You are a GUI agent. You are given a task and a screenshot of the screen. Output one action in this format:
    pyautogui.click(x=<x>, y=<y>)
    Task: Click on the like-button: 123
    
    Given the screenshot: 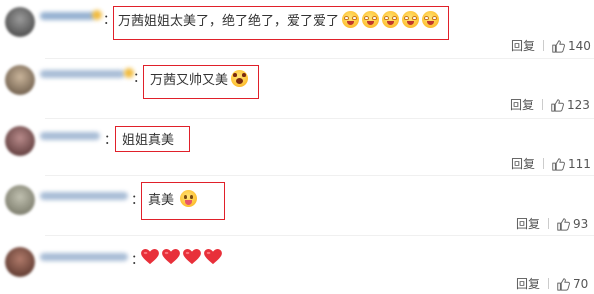 What is the action you would take?
    pyautogui.click(x=570, y=105)
    